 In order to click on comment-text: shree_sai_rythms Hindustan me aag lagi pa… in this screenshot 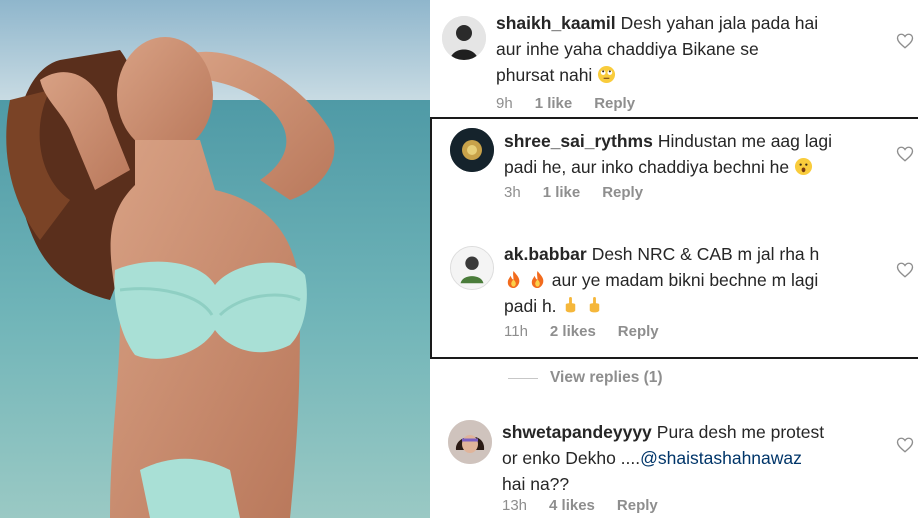, I will do `click(699, 154)`.